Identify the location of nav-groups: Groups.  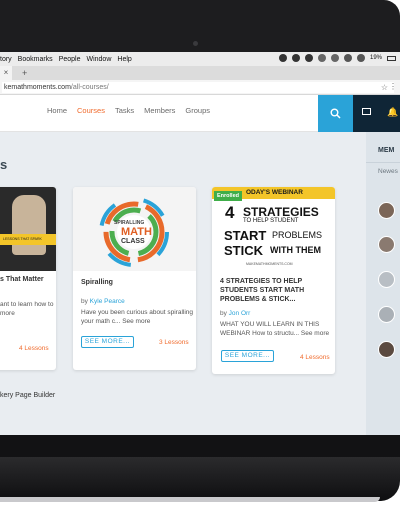
(197, 110).